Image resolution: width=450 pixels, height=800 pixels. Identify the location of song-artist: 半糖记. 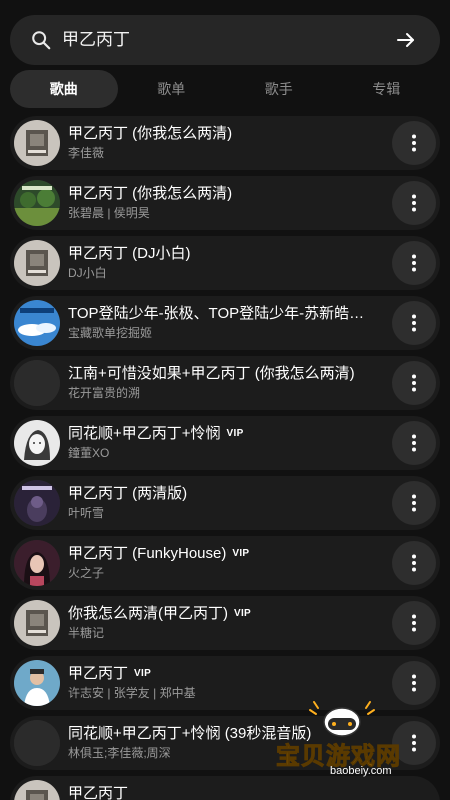
(86, 633).